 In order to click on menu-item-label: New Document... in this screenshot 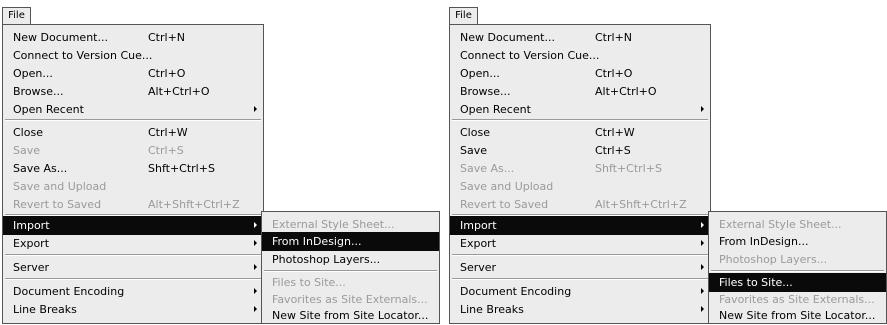, I will do `click(507, 37)`.